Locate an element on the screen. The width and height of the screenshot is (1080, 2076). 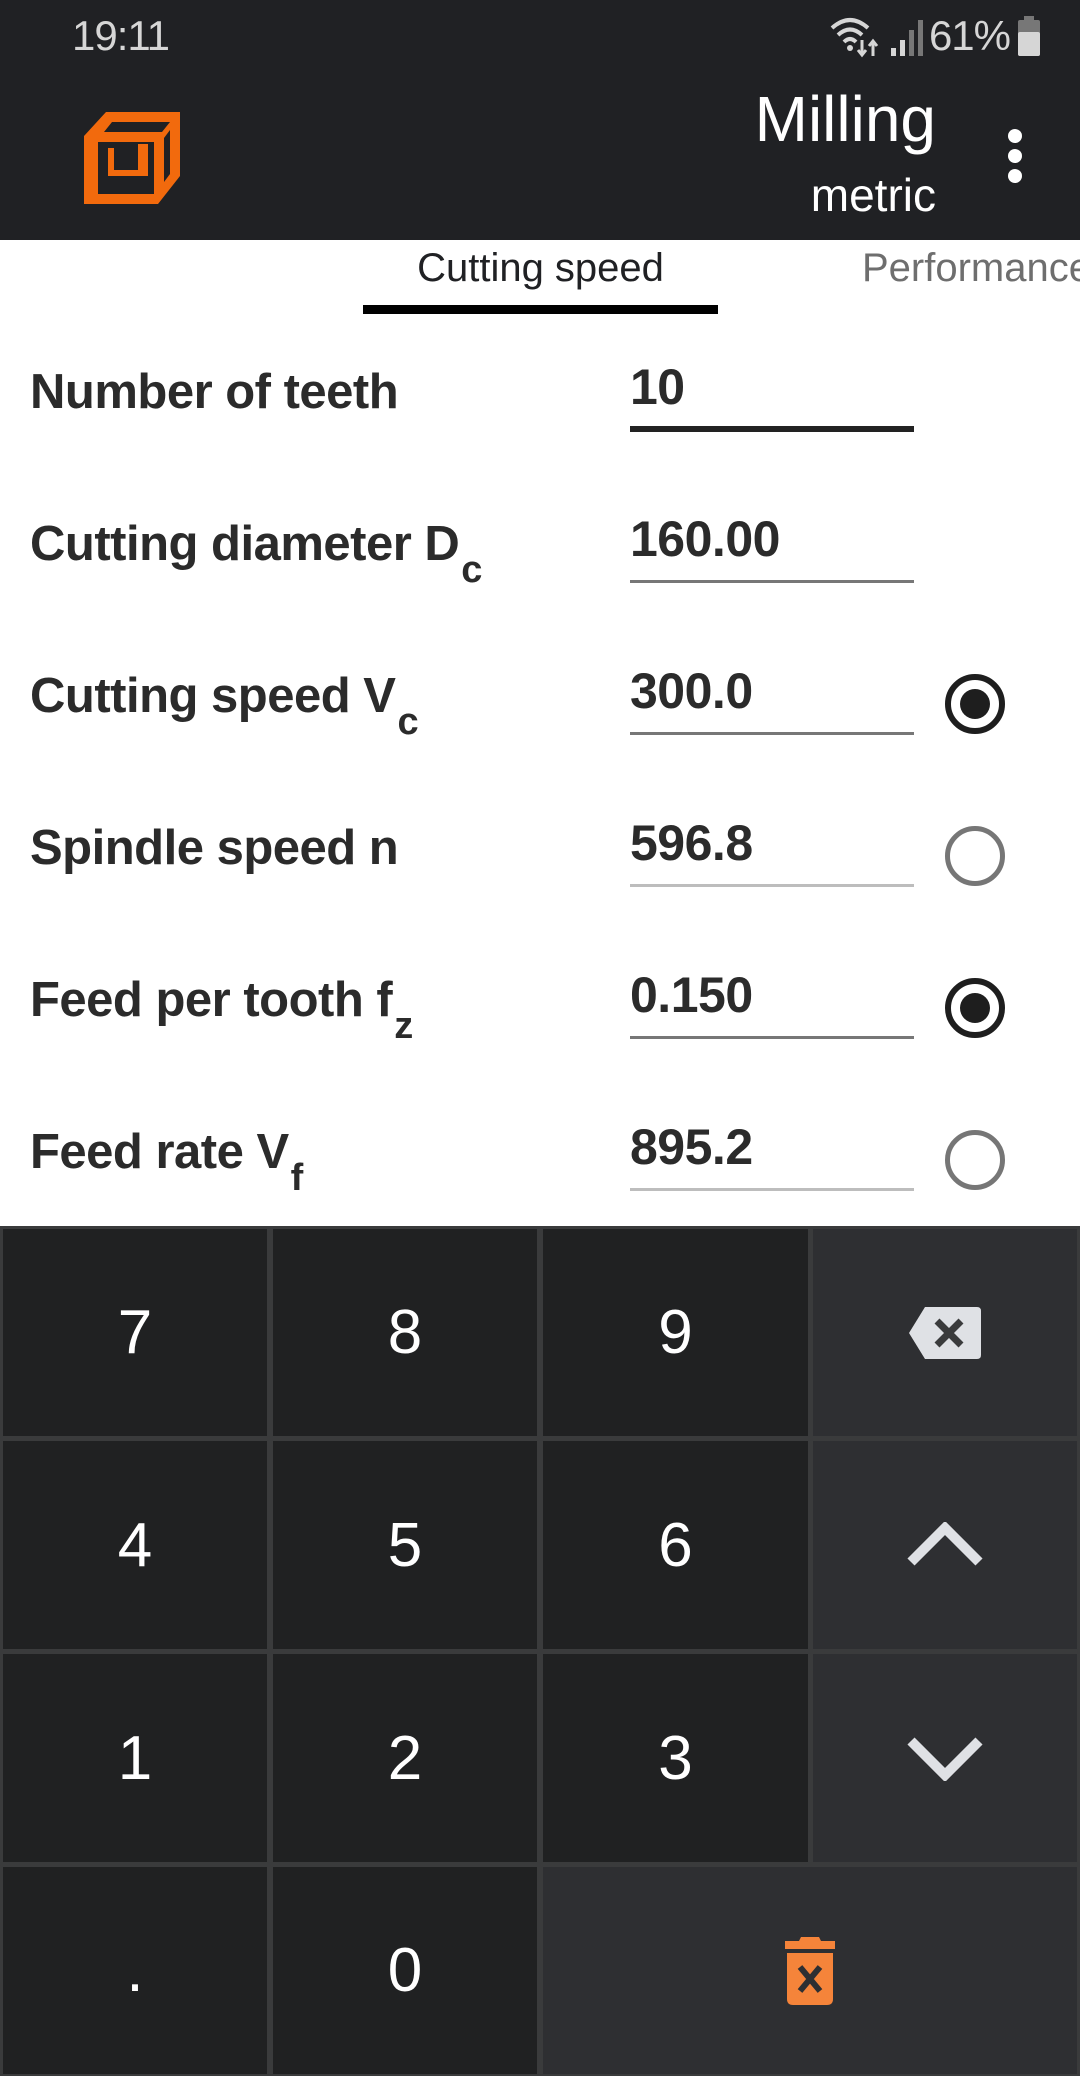
clear-all-button is located at coordinates (810, 1970).